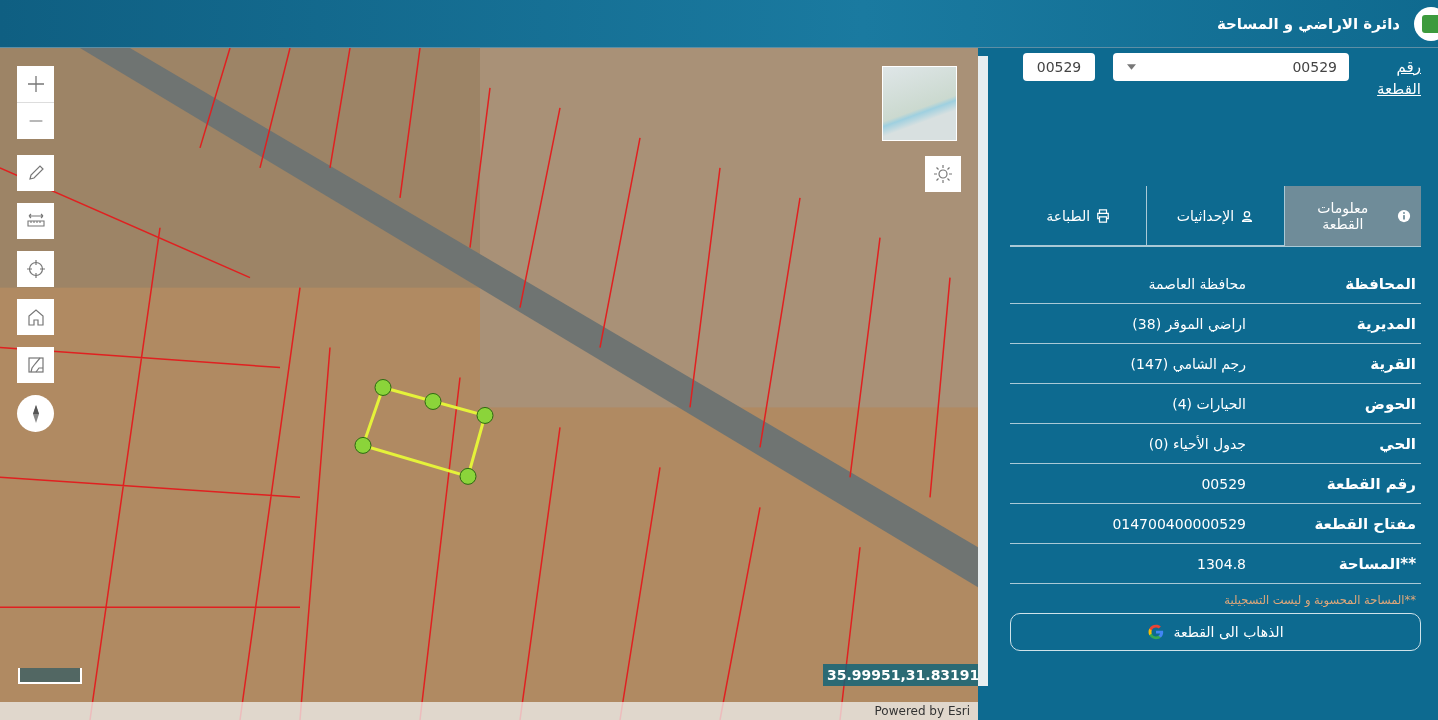  I want to click on sun-icon, so click(943, 174).